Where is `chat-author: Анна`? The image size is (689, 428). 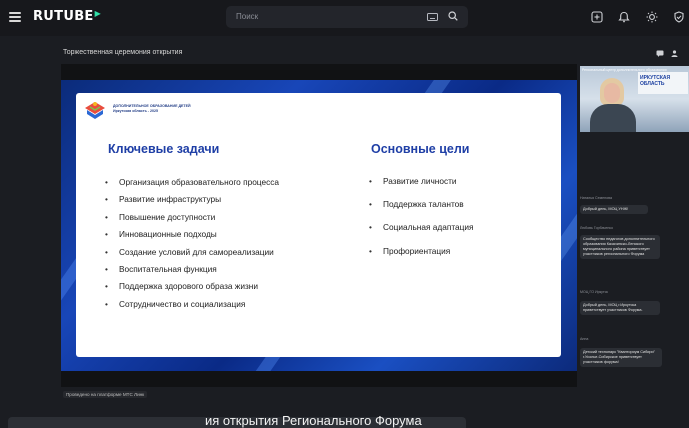
chat-author: Анна is located at coordinates (584, 339).